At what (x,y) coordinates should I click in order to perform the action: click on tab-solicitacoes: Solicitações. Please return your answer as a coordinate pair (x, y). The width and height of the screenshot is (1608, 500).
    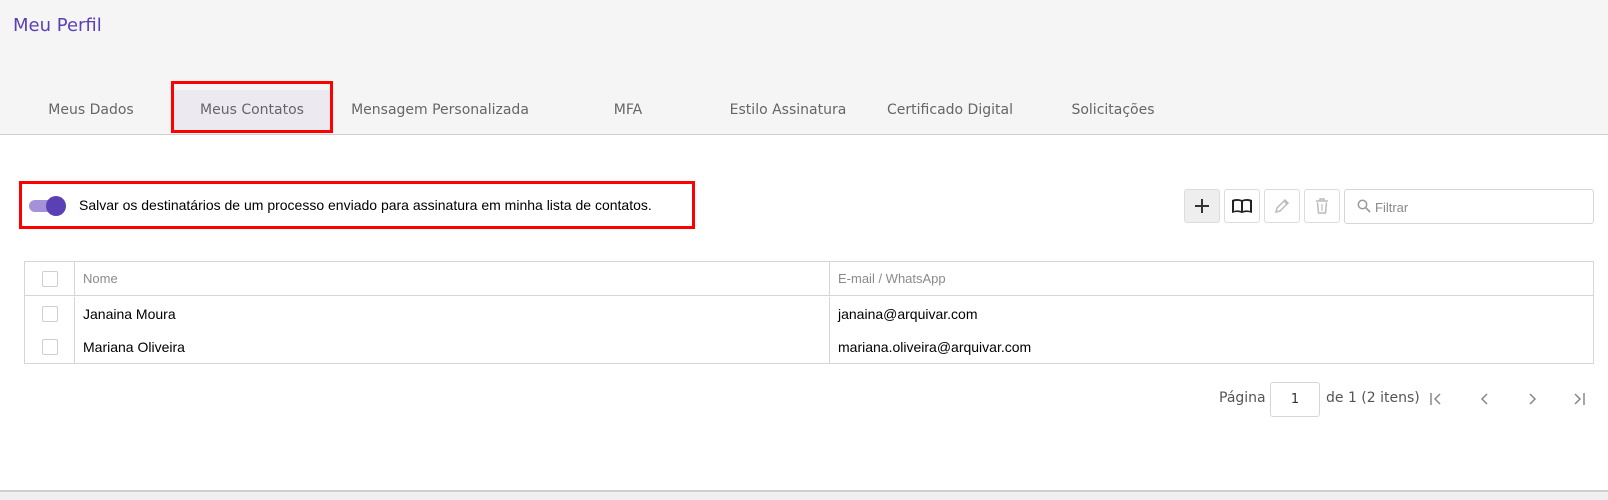
    Looking at the image, I should click on (1113, 110).